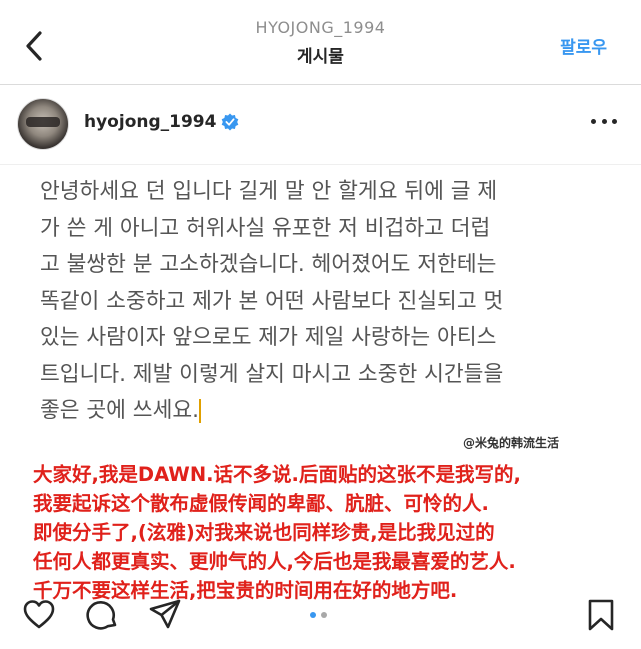  I want to click on translation-line: 即使分手了,(泫雅)对我来说也同样珍贵,是比我见过的, so click(264, 532).